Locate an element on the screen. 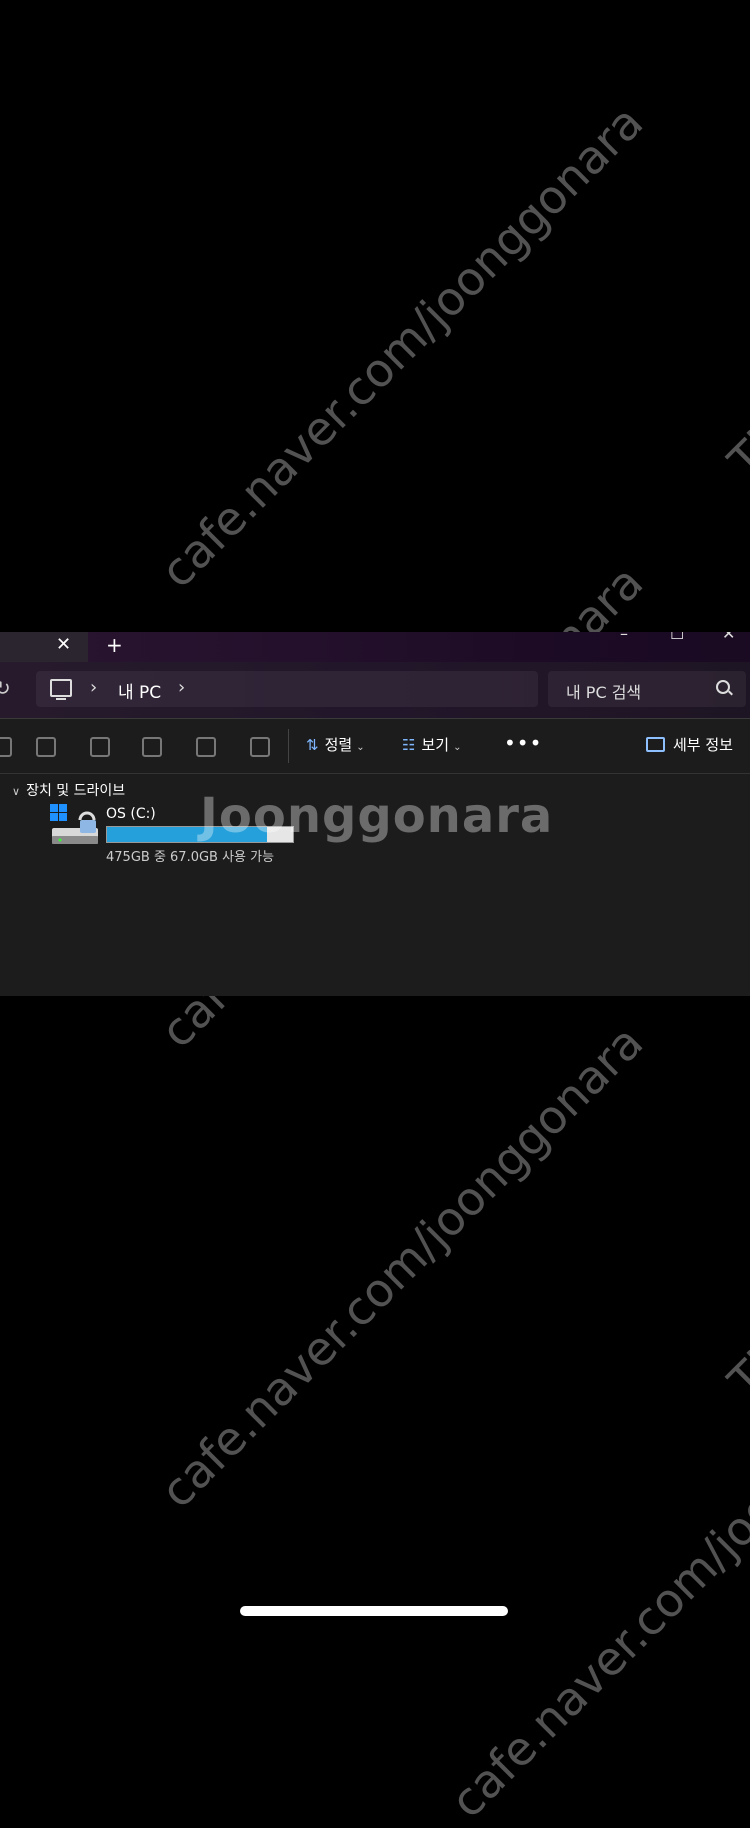 The height and width of the screenshot is (1828, 750). details-label: 세부 정보 is located at coordinates (703, 745).